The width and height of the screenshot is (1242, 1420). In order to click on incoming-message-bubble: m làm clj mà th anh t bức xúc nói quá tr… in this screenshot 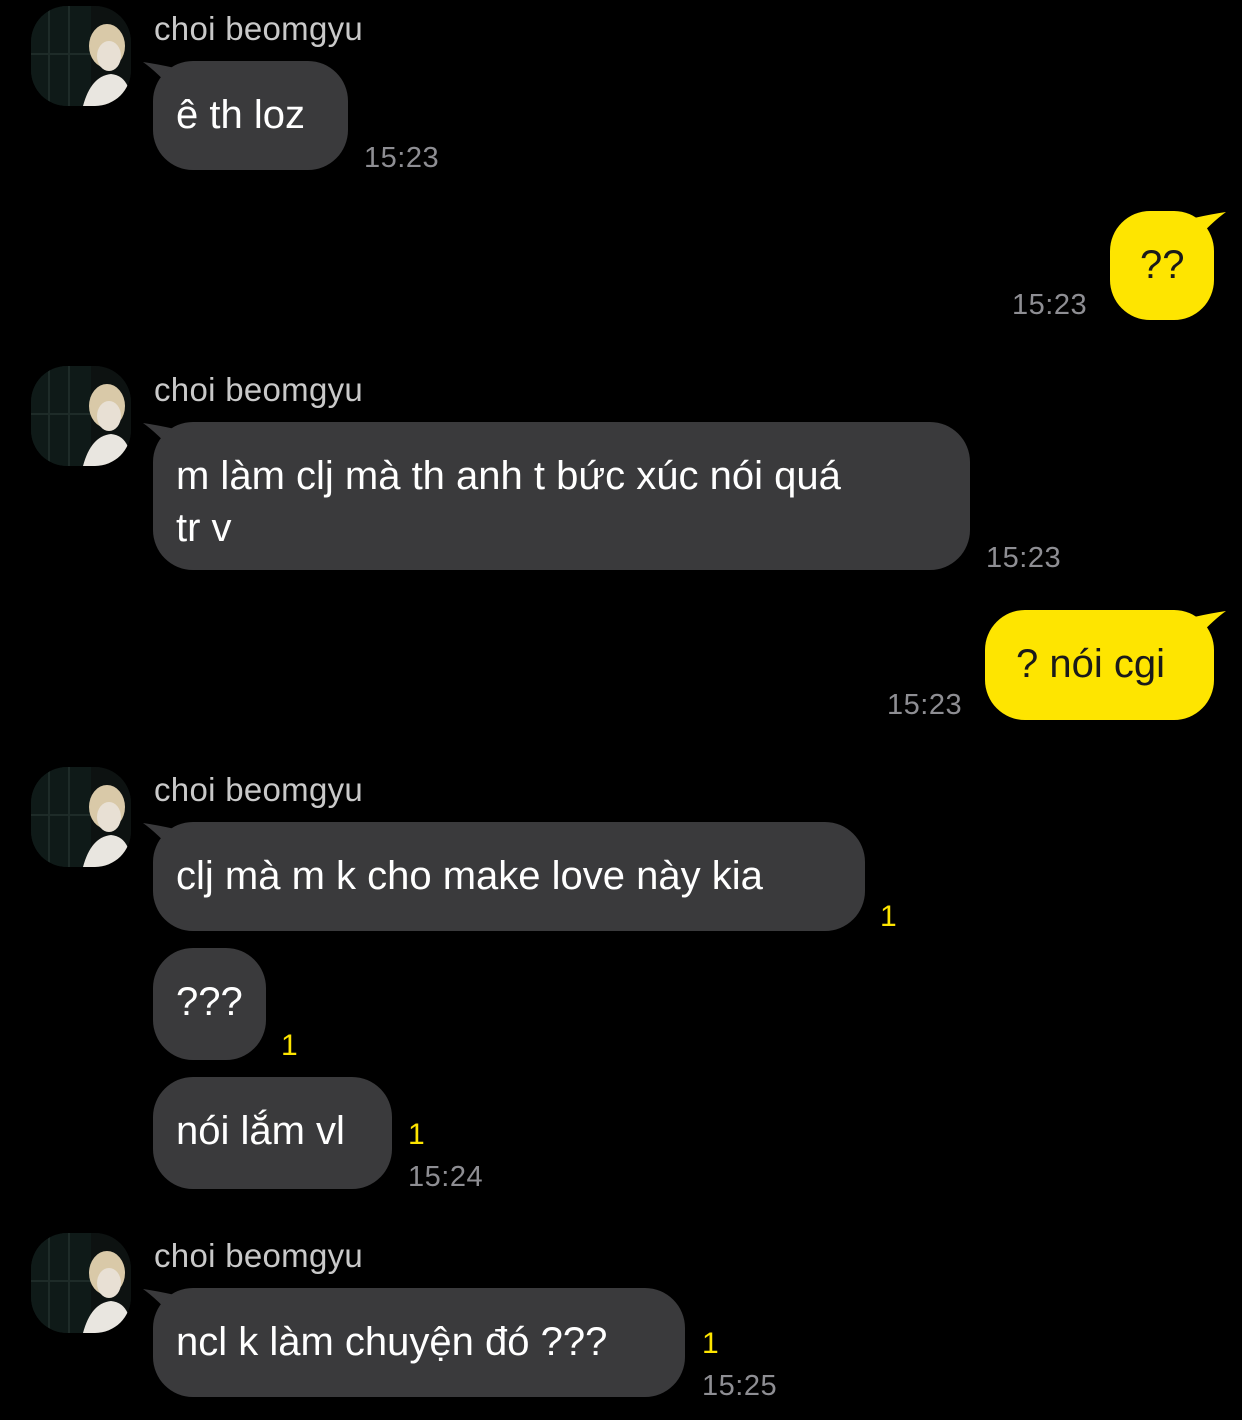, I will do `click(561, 496)`.